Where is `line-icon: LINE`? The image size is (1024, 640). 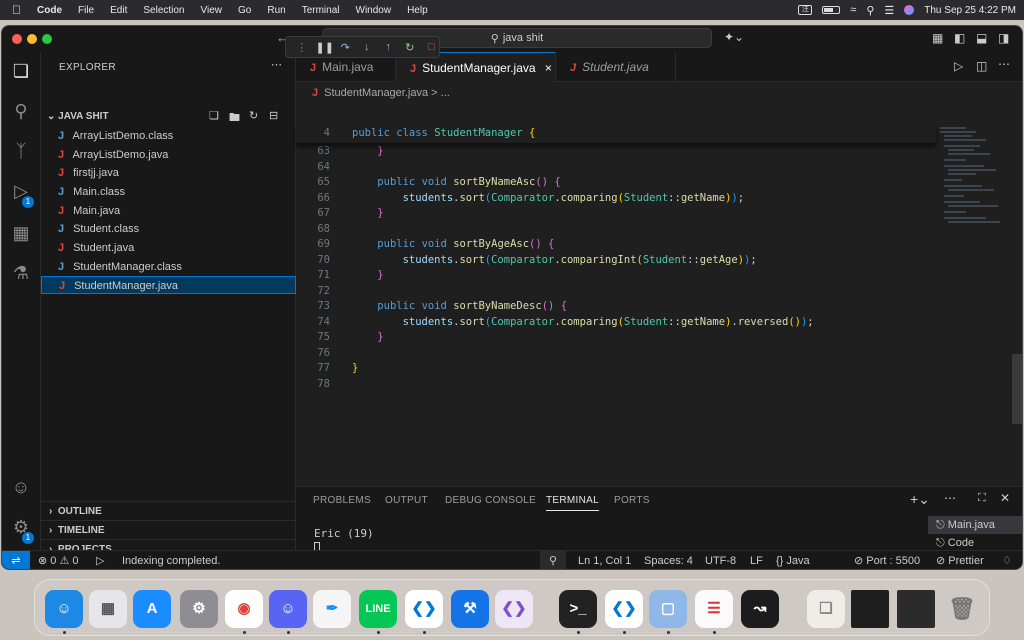 line-icon: LINE is located at coordinates (378, 609).